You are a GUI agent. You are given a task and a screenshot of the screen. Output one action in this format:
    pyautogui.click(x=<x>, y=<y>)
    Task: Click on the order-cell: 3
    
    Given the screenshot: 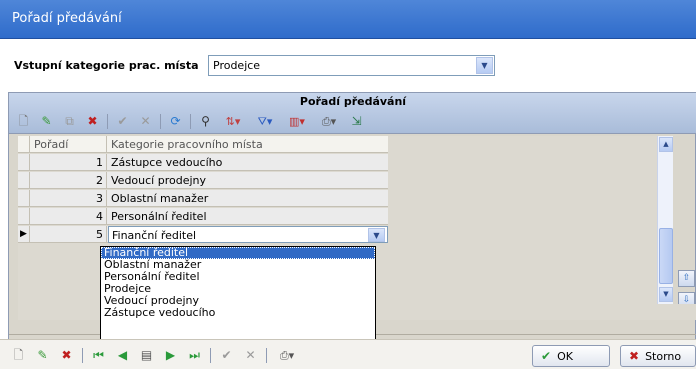 What is the action you would take?
    pyautogui.click(x=69, y=198)
    